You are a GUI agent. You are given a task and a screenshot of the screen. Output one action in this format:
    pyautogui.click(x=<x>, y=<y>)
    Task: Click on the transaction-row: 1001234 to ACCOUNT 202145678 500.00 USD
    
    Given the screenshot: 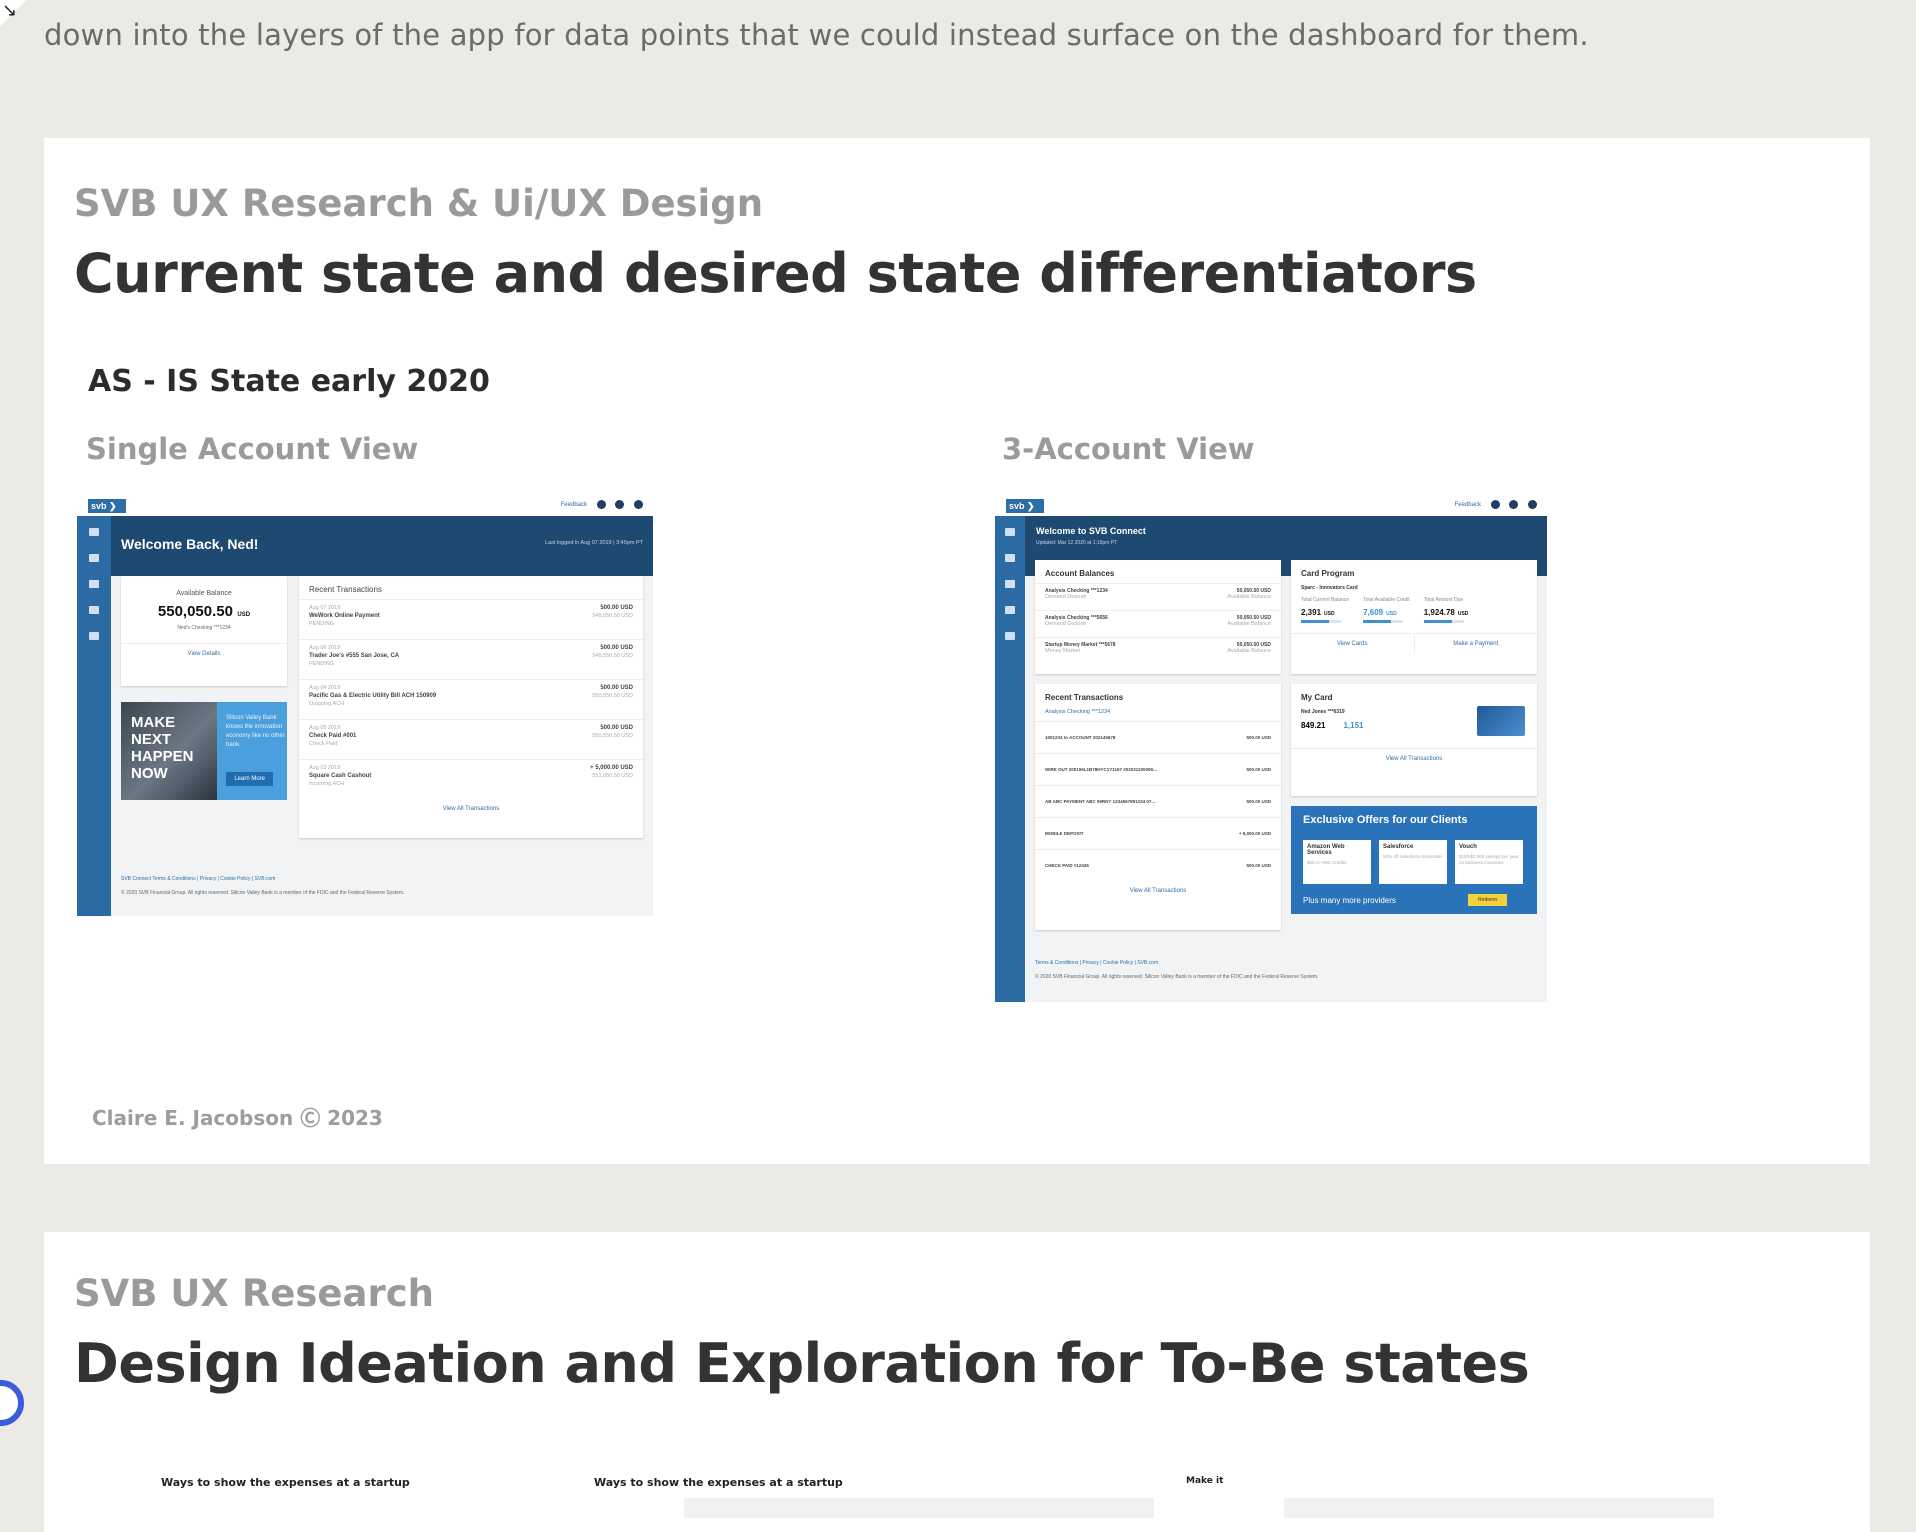 What is the action you would take?
    pyautogui.click(x=1158, y=737)
    